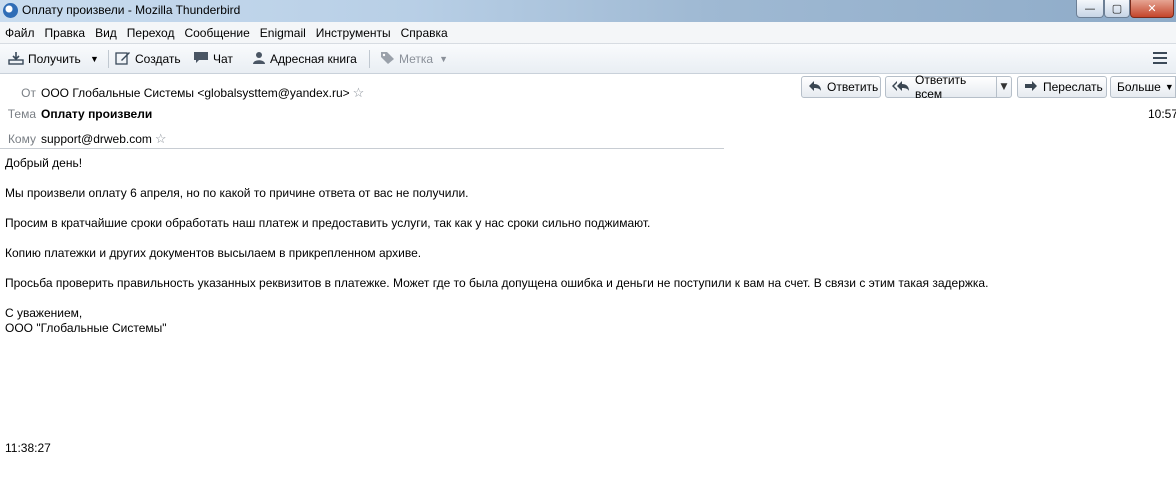 The width and height of the screenshot is (1176, 483). I want to click on person-icon, so click(259, 59).